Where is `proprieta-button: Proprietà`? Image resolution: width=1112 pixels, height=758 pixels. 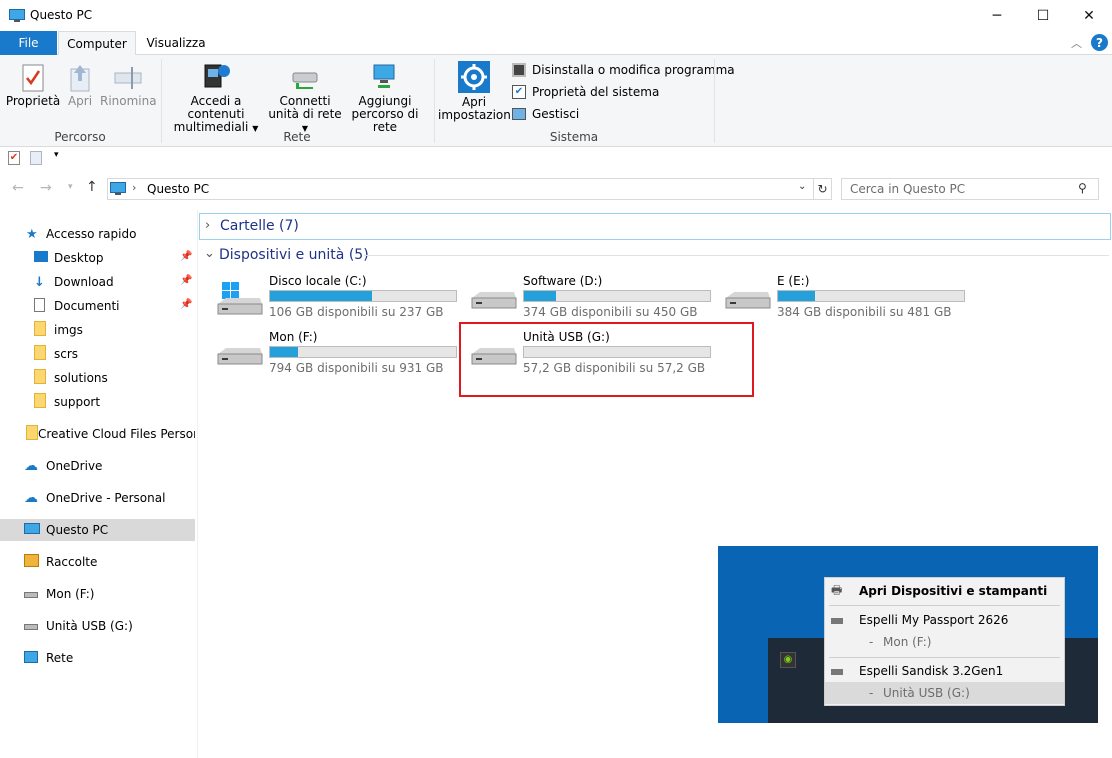 proprieta-button: Proprietà is located at coordinates (33, 83).